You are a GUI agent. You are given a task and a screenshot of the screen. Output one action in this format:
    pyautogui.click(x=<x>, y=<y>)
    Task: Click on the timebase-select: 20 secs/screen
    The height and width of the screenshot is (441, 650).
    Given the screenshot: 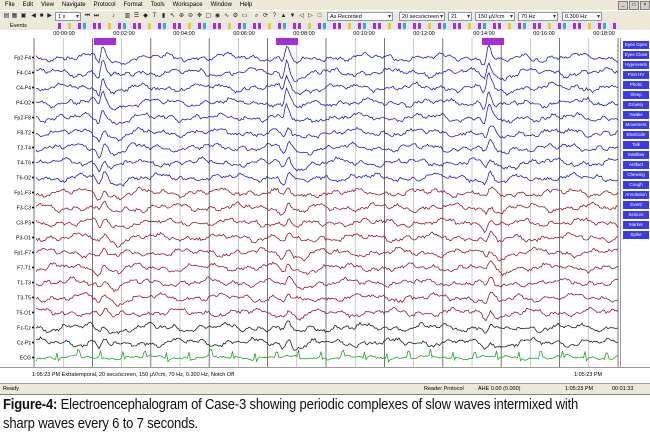 What is the action you would take?
    pyautogui.click(x=422, y=17)
    